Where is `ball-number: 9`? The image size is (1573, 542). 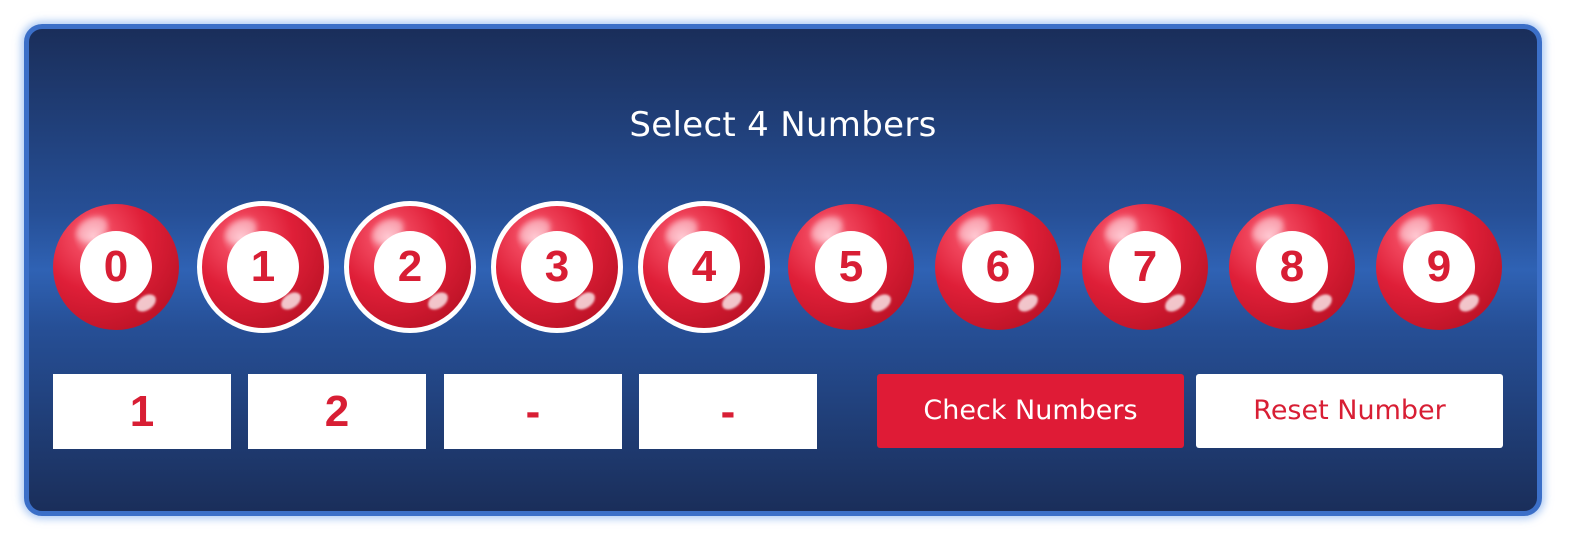 ball-number: 9 is located at coordinates (1439, 267).